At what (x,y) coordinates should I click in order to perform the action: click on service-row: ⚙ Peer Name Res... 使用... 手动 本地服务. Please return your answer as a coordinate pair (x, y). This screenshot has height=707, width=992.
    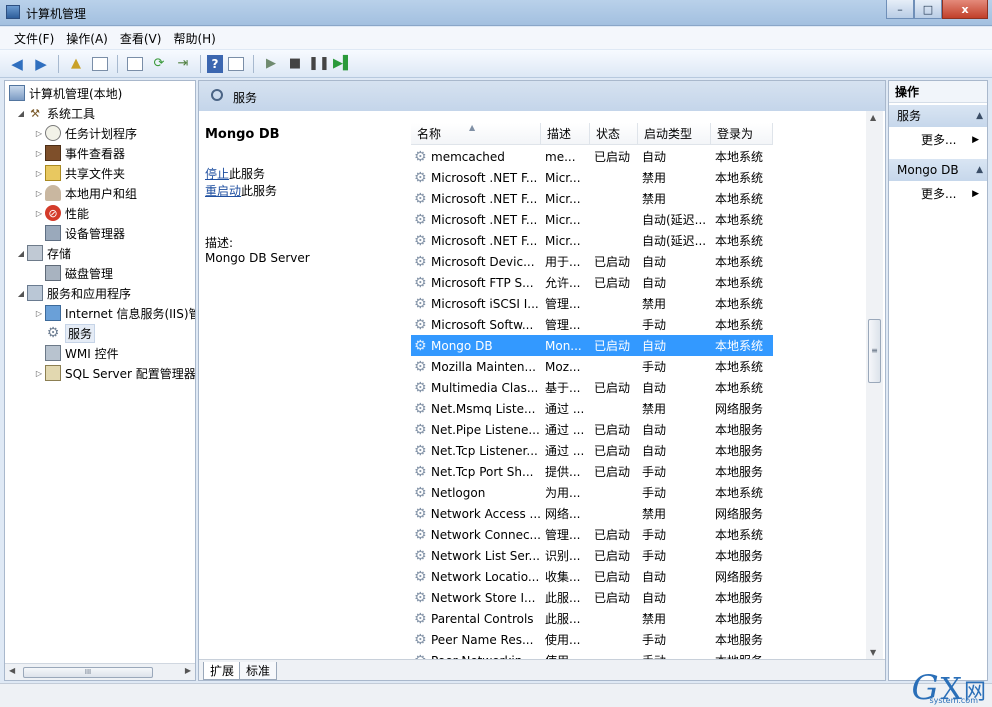
    Looking at the image, I should click on (592, 639).